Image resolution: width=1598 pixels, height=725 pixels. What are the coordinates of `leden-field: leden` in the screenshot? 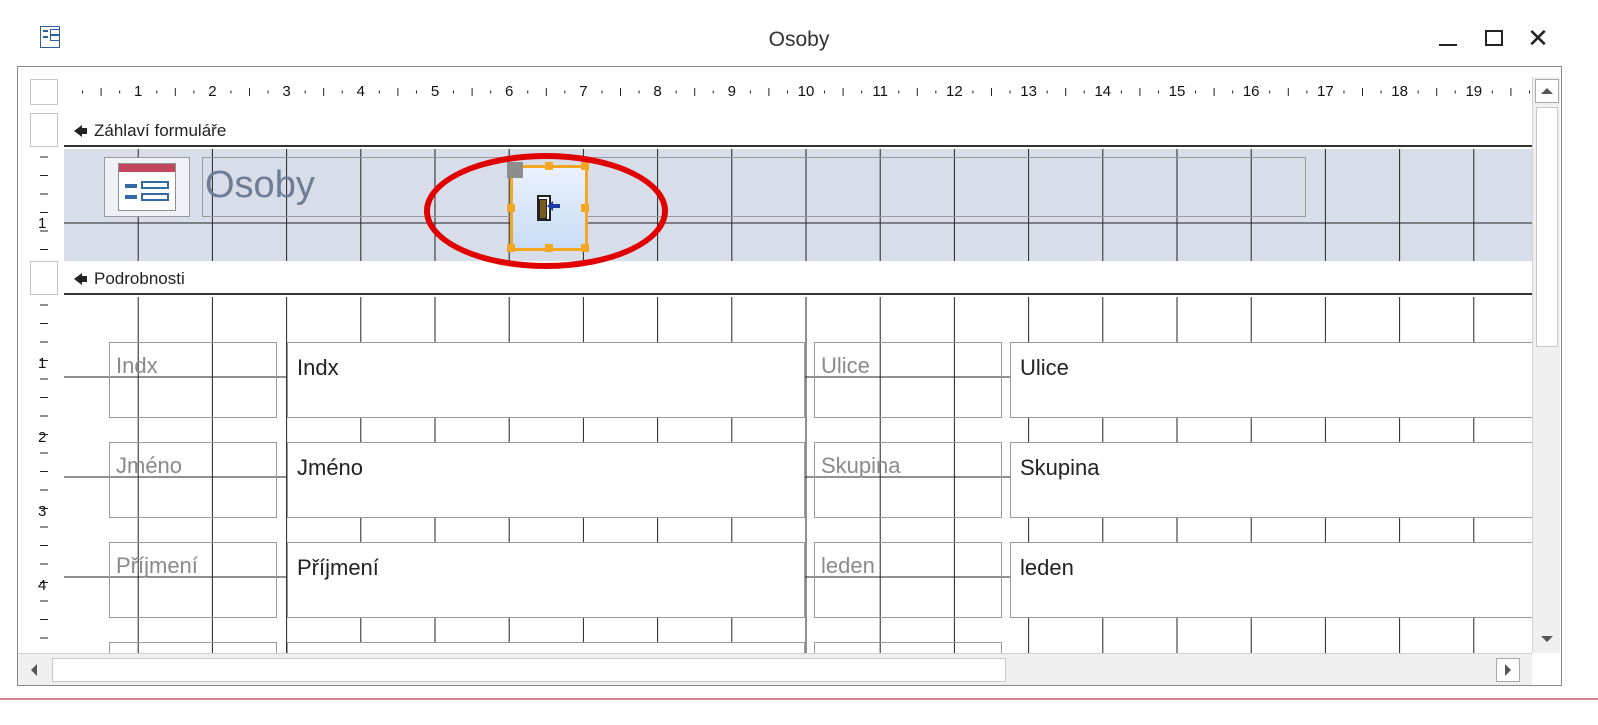 It's located at (1271, 580).